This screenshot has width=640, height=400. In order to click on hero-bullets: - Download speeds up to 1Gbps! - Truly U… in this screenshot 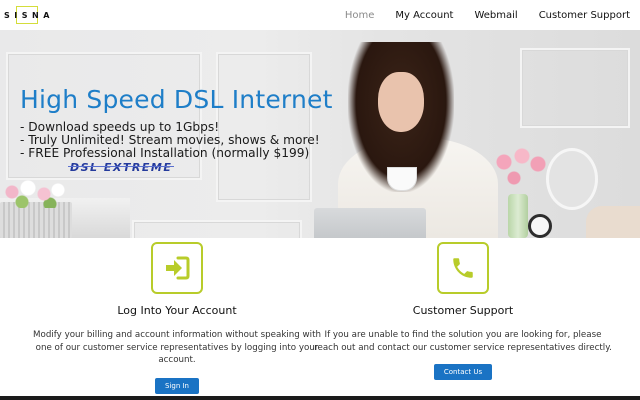, I will do `click(170, 140)`.